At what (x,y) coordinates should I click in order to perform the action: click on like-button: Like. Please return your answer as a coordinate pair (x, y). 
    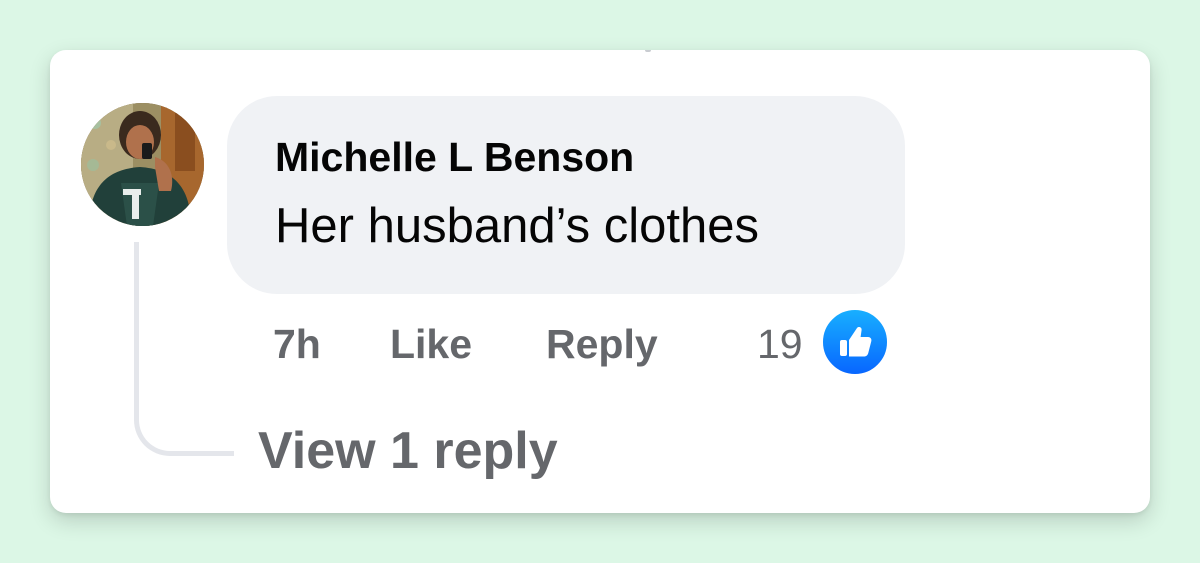
    Looking at the image, I should click on (431, 344).